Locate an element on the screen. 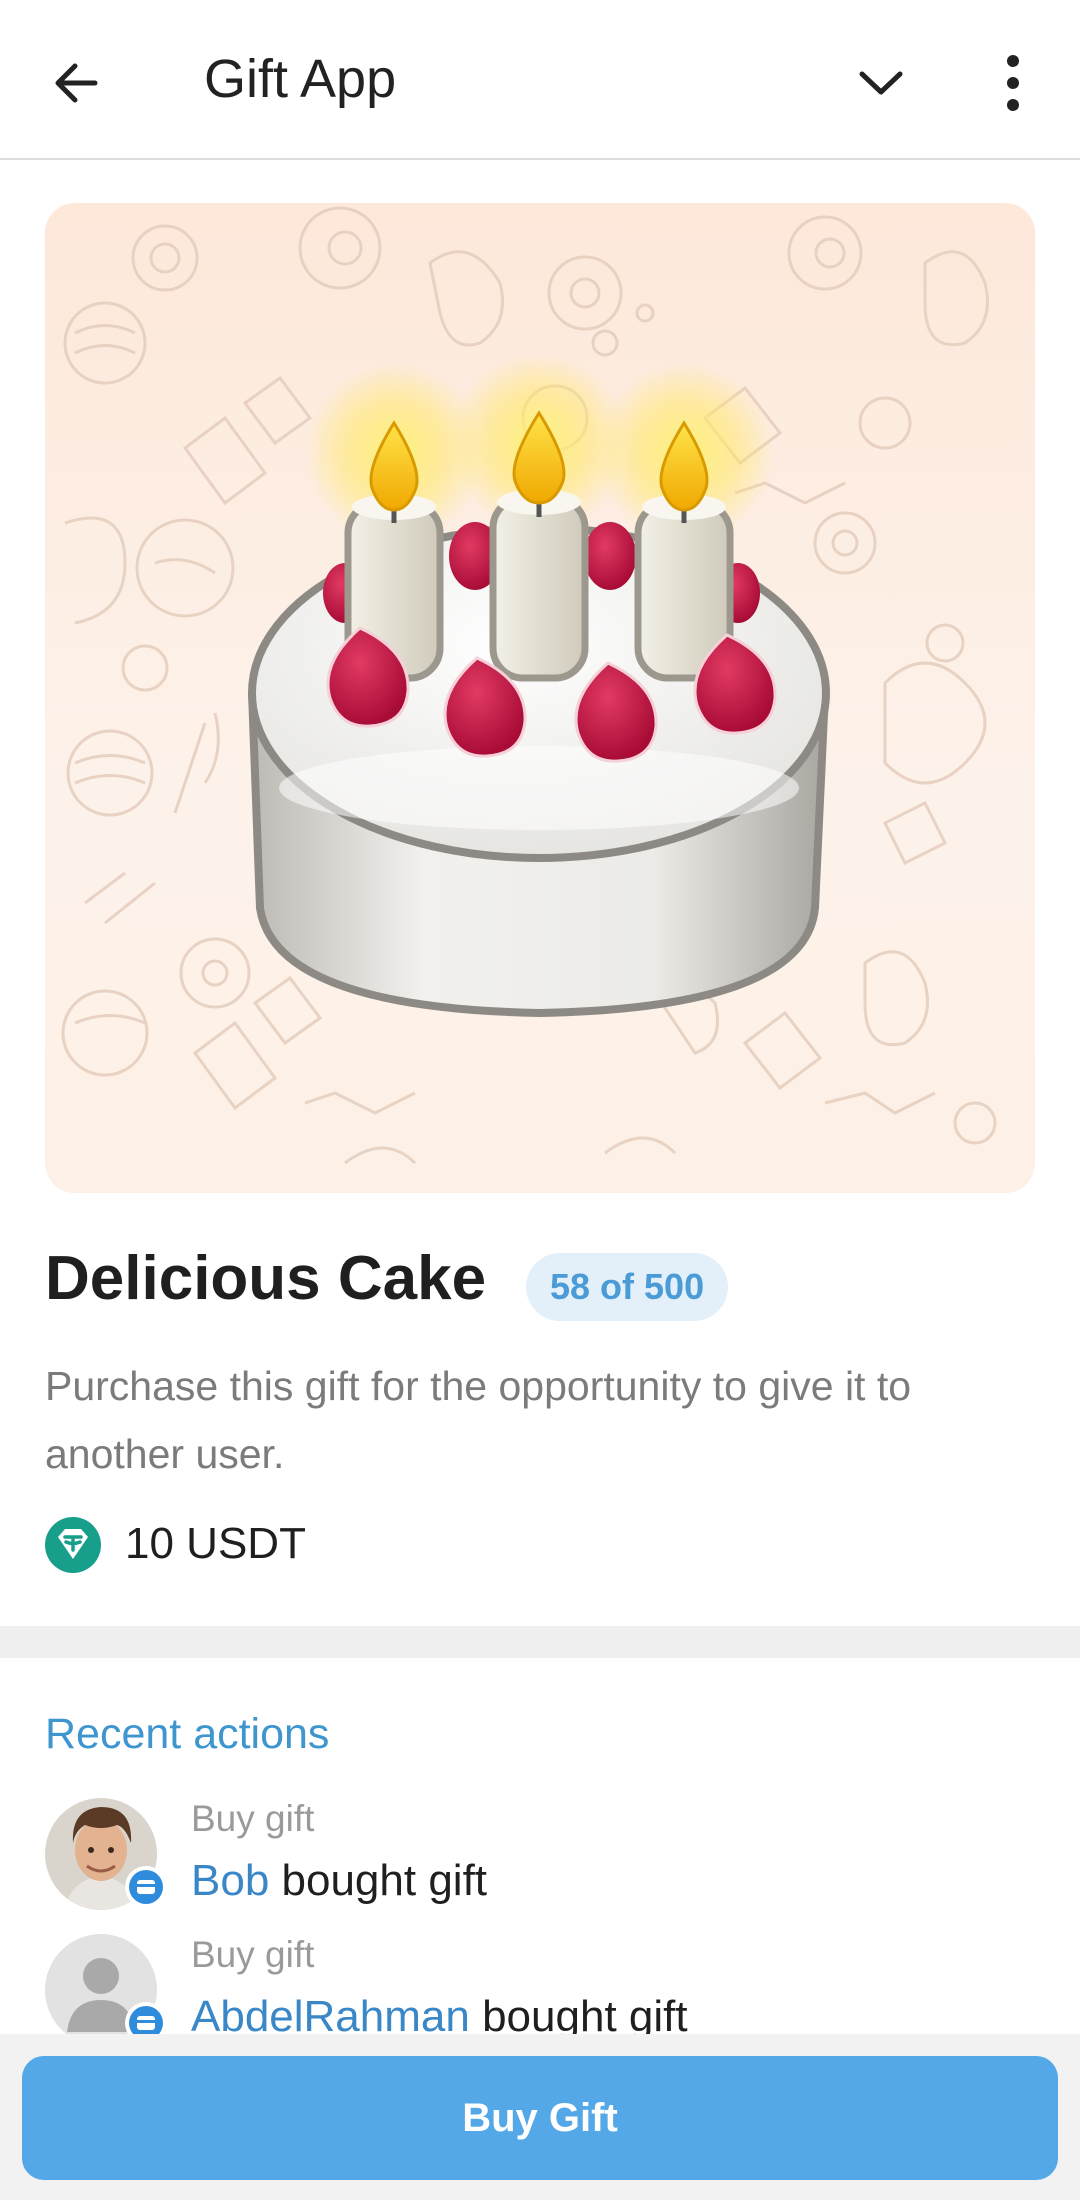 The width and height of the screenshot is (1080, 2200). gift-name: Delicious Cake is located at coordinates (266, 1278).